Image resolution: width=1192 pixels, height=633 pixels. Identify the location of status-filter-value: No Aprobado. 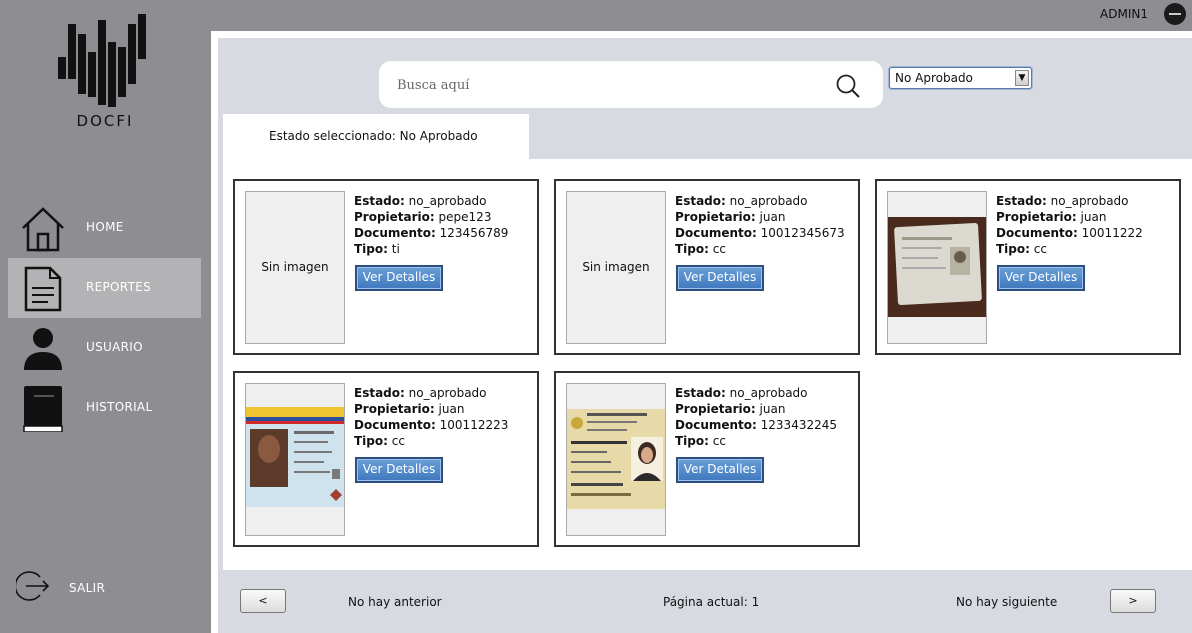
(934, 78).